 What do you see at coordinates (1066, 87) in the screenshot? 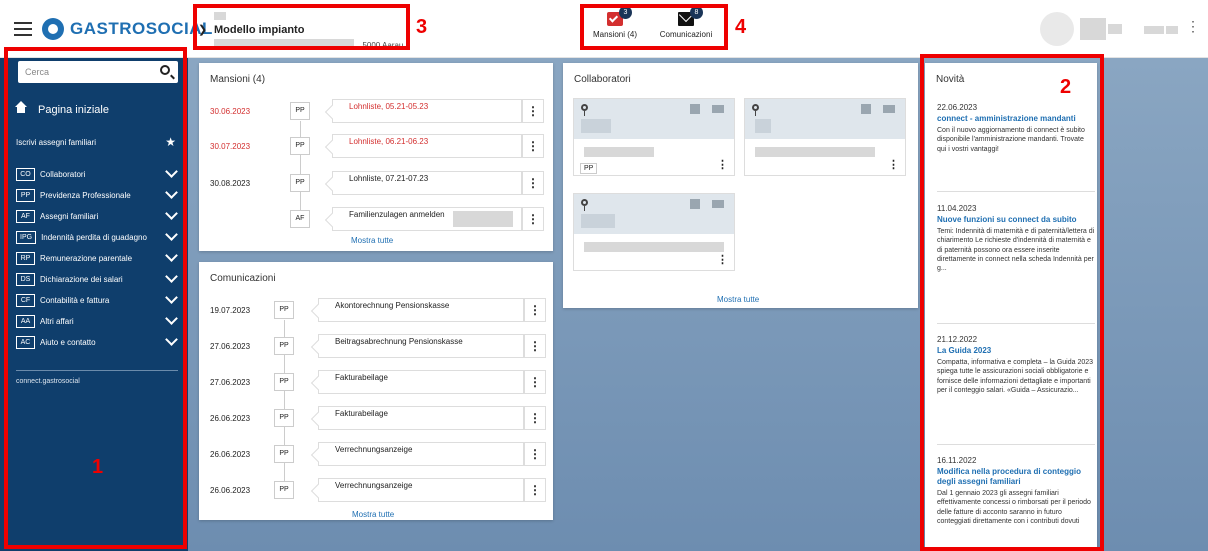
I see `annotation-number-2: 2` at bounding box center [1066, 87].